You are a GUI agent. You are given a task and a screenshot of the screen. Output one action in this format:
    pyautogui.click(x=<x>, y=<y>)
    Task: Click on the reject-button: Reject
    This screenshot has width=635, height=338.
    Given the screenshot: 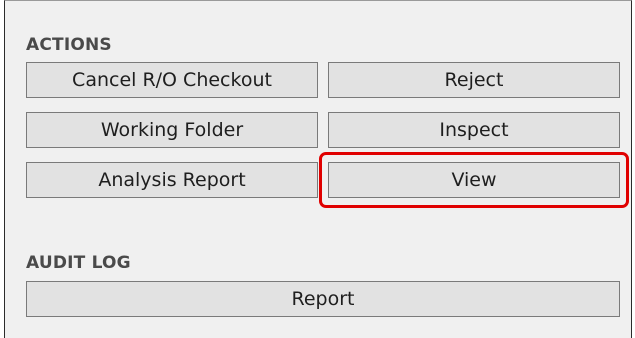 What is the action you would take?
    pyautogui.click(x=474, y=80)
    